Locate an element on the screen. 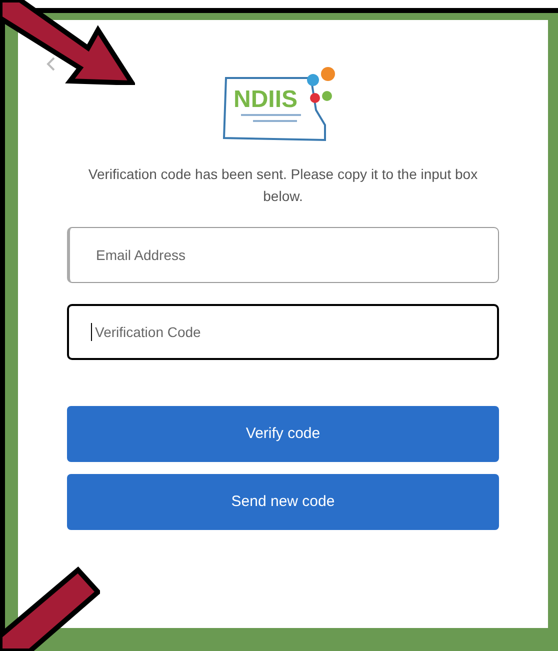 This screenshot has width=558, height=651. back-icon is located at coordinates (51, 64).